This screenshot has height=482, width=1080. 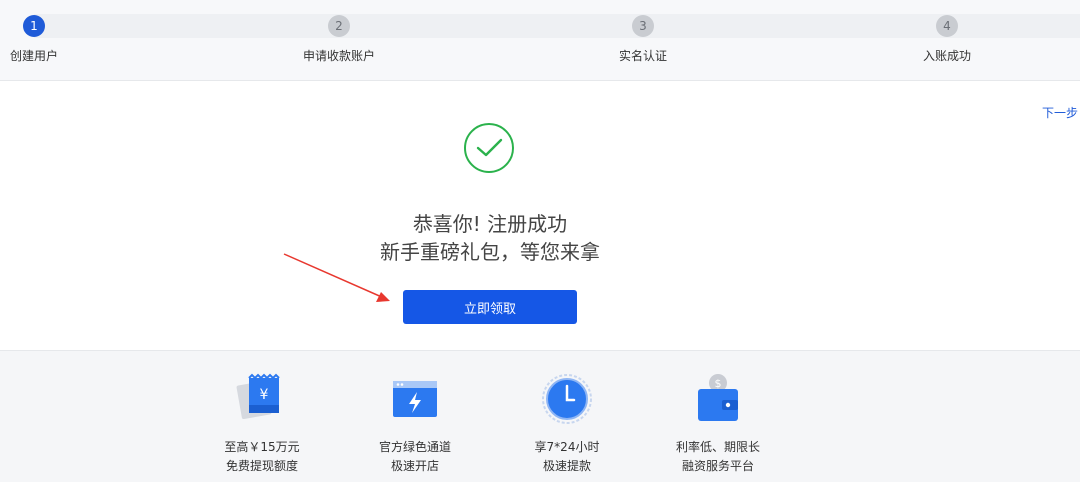 I want to click on step-1-label: 创建用户, so click(x=34, y=56).